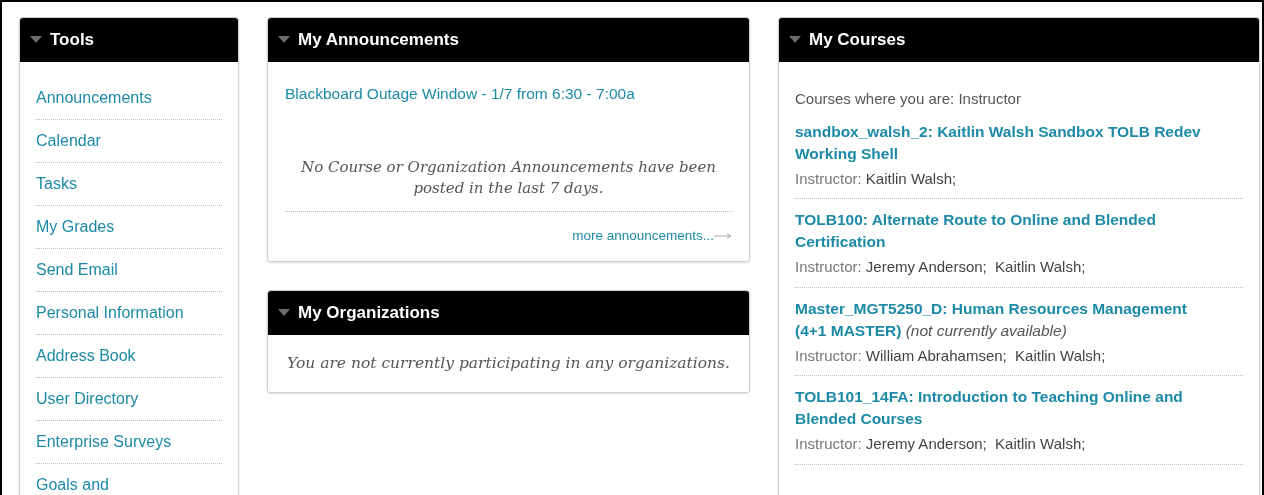 The height and width of the screenshot is (495, 1264). Describe the element at coordinates (1002, 408) in the screenshot. I see `course-link: TOLB101_14FA: Introduction to Teaching Online and Blended Courses` at that location.